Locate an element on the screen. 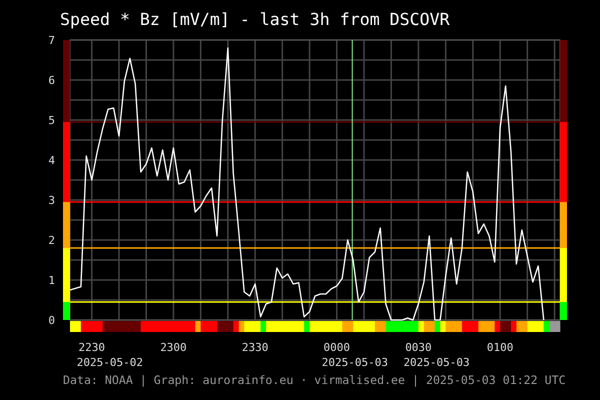  x-tick-label: 2300 is located at coordinates (173, 347).